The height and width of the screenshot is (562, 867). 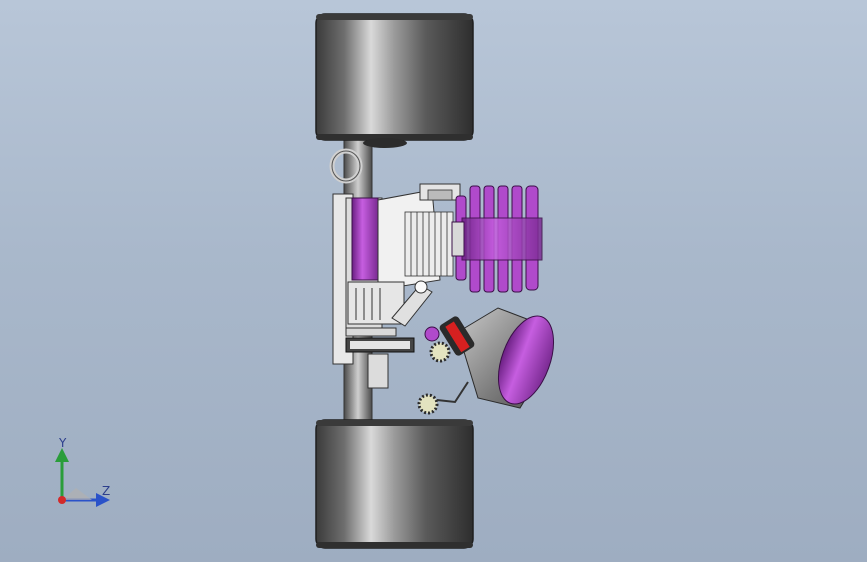 What do you see at coordinates (106, 491) in the screenshot?
I see `z-axis-label: Z` at bounding box center [106, 491].